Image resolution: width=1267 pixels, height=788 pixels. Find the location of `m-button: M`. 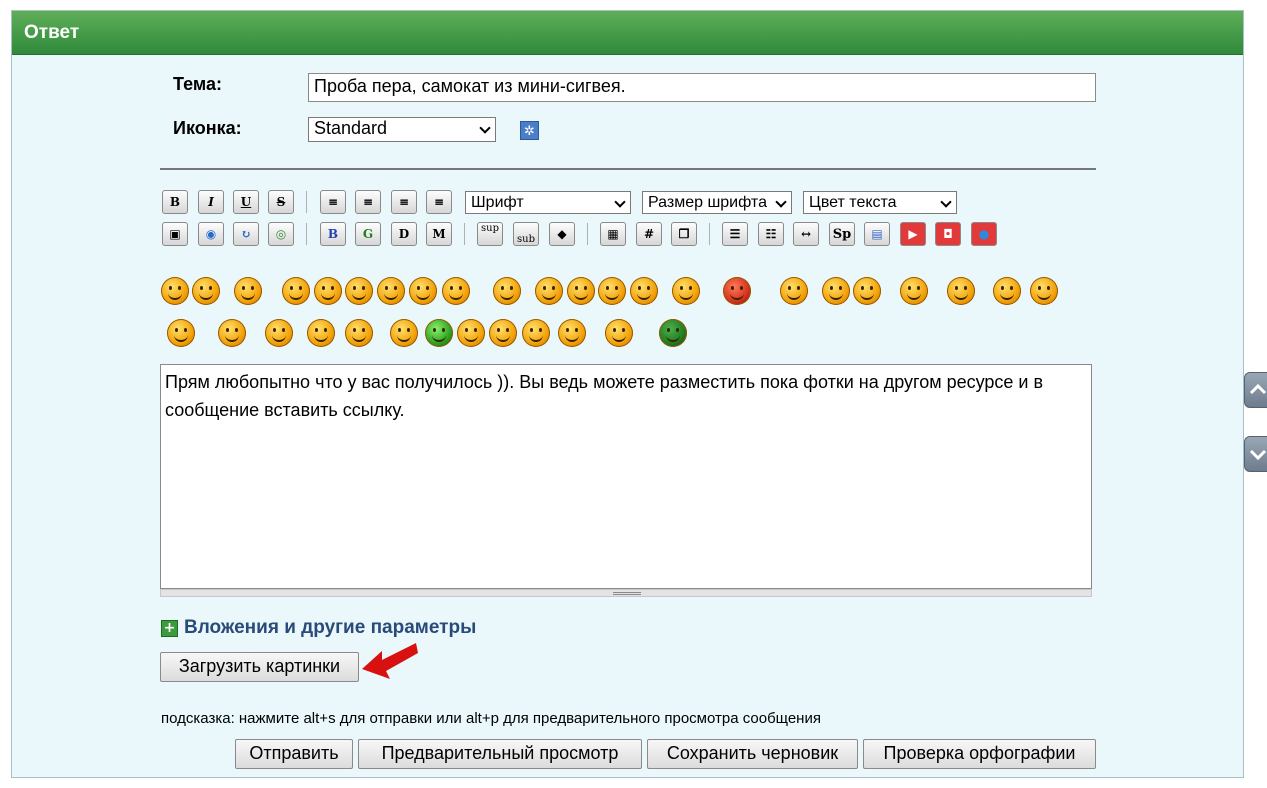

m-button: M is located at coordinates (439, 234).